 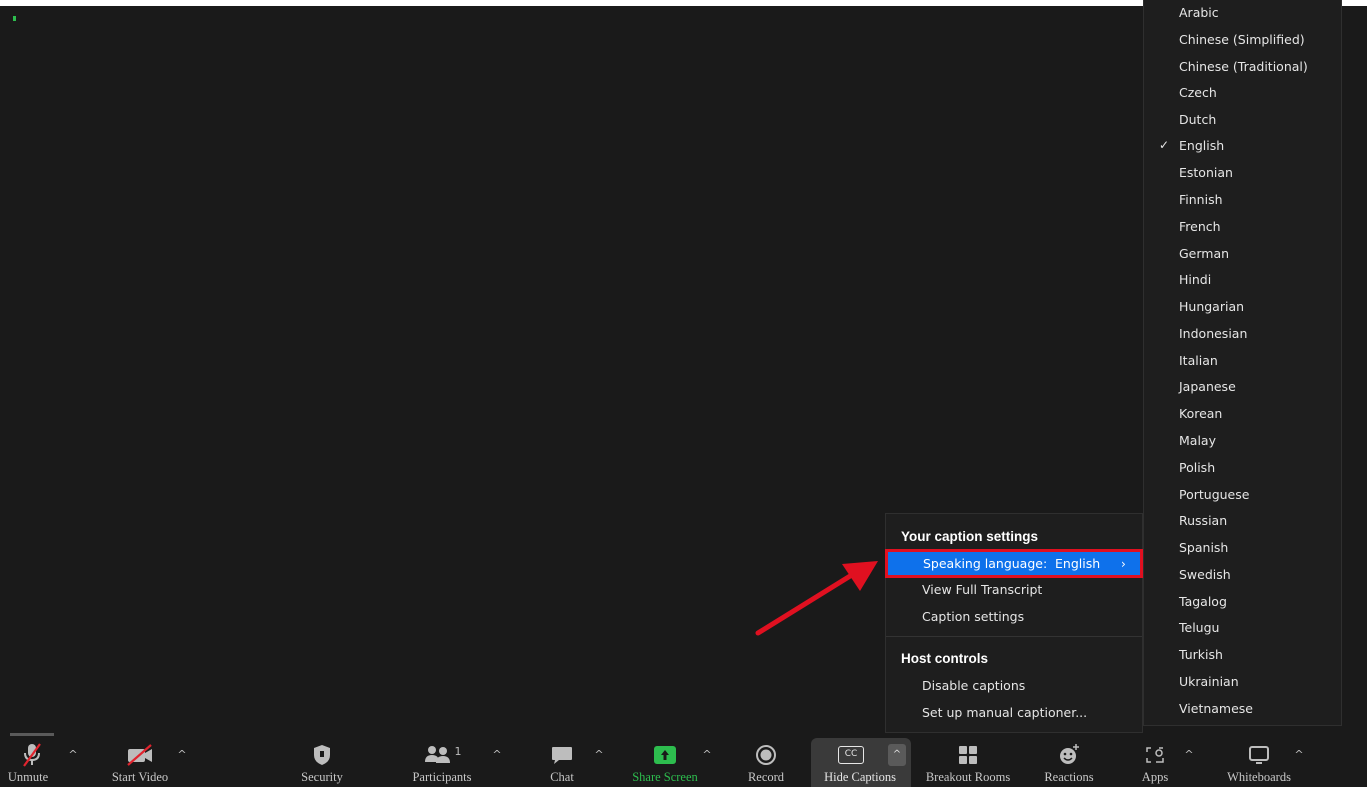 I want to click on audio-level-bar, so click(x=32, y=734).